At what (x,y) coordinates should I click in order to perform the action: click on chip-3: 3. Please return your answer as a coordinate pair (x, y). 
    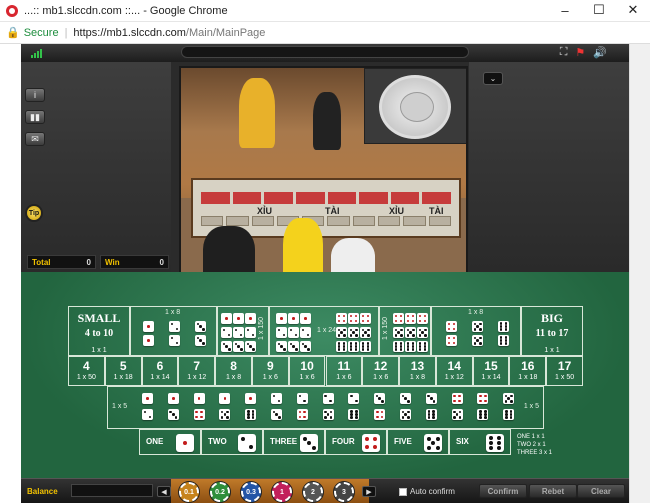
    Looking at the image, I should click on (344, 492).